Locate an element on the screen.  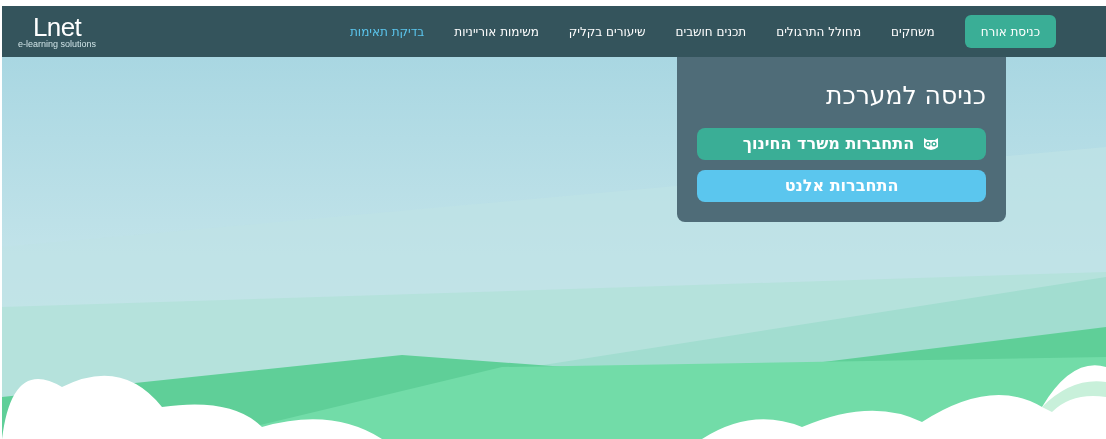
logo-tagline: e-learning solutions is located at coordinates (57, 44).